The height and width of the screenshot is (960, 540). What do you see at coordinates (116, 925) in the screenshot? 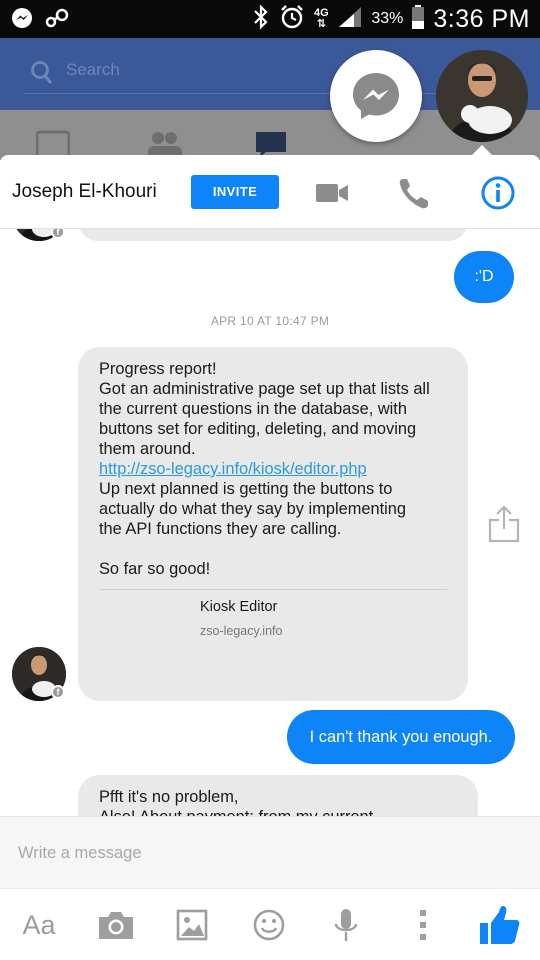
I see `camera-icon` at bounding box center [116, 925].